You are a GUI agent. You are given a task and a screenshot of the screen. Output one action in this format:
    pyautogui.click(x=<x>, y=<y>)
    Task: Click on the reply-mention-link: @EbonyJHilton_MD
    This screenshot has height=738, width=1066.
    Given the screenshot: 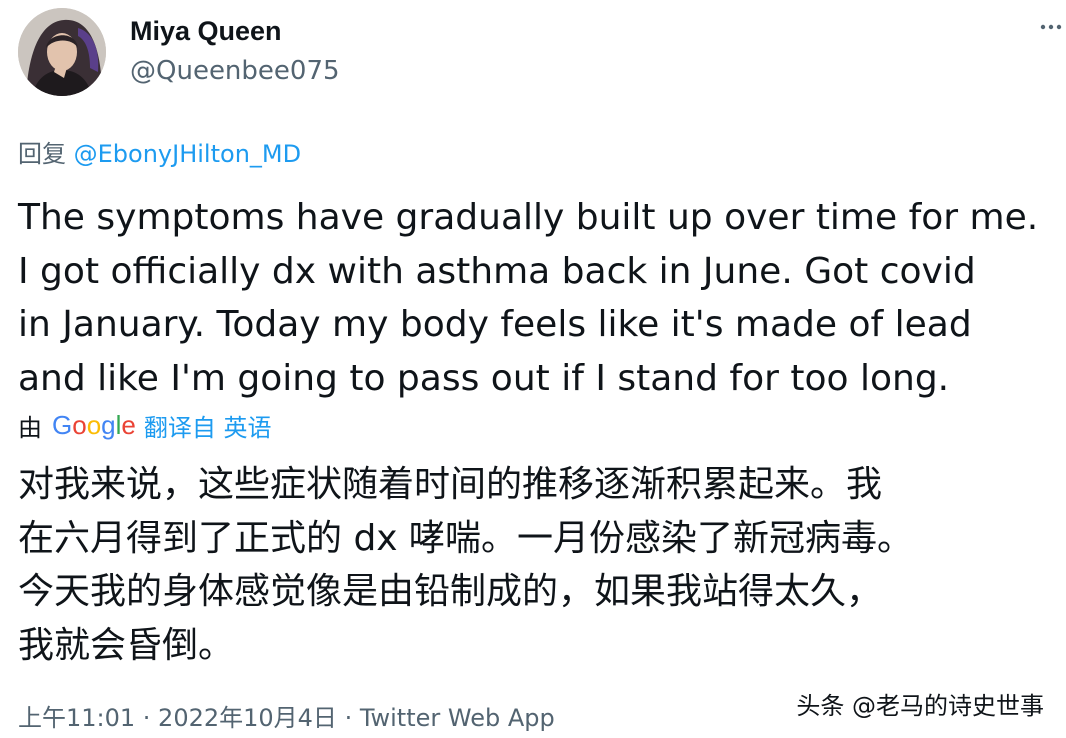 What is the action you would take?
    pyautogui.click(x=187, y=154)
    